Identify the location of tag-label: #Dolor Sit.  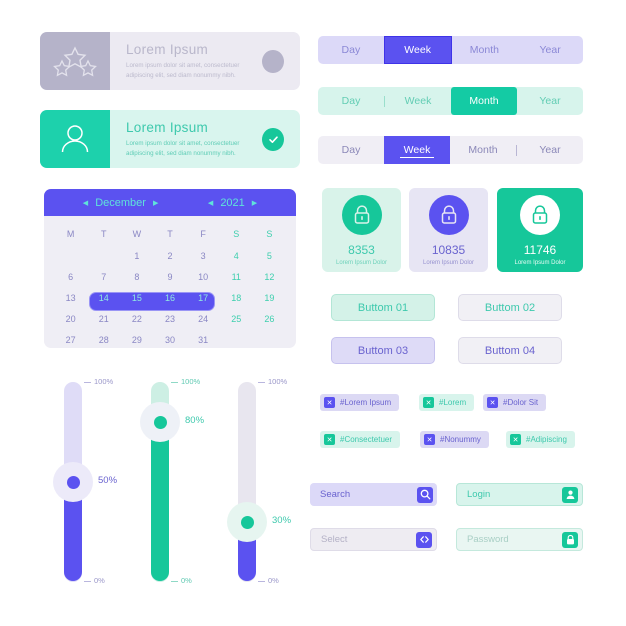
(521, 402).